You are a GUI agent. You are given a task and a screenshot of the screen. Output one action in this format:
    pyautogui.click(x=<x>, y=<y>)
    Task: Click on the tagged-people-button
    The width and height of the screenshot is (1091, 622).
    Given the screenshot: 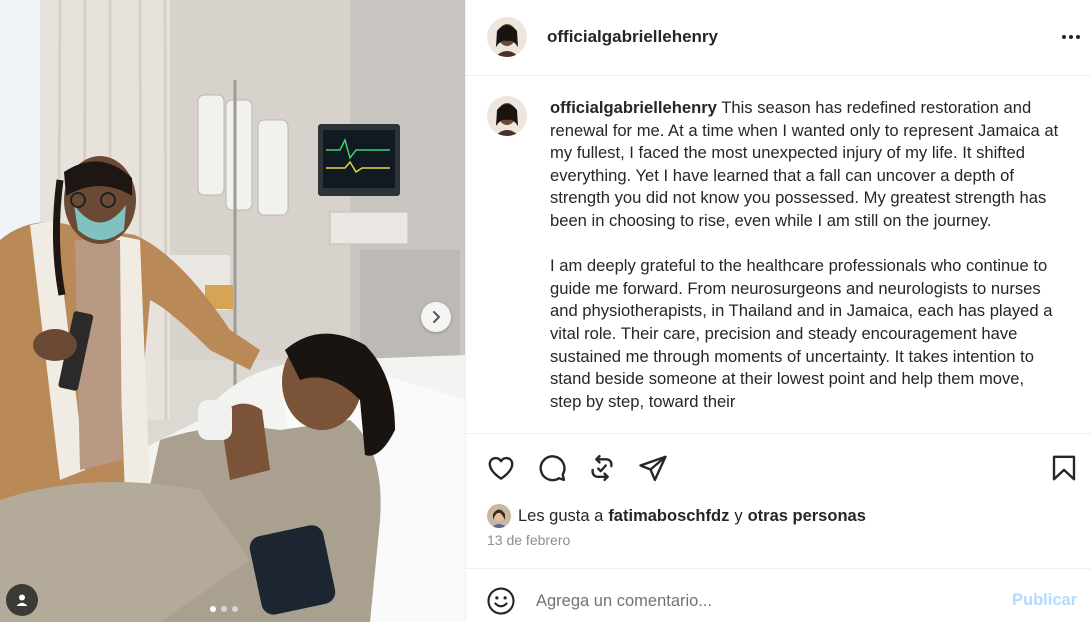 What is the action you would take?
    pyautogui.click(x=22, y=600)
    